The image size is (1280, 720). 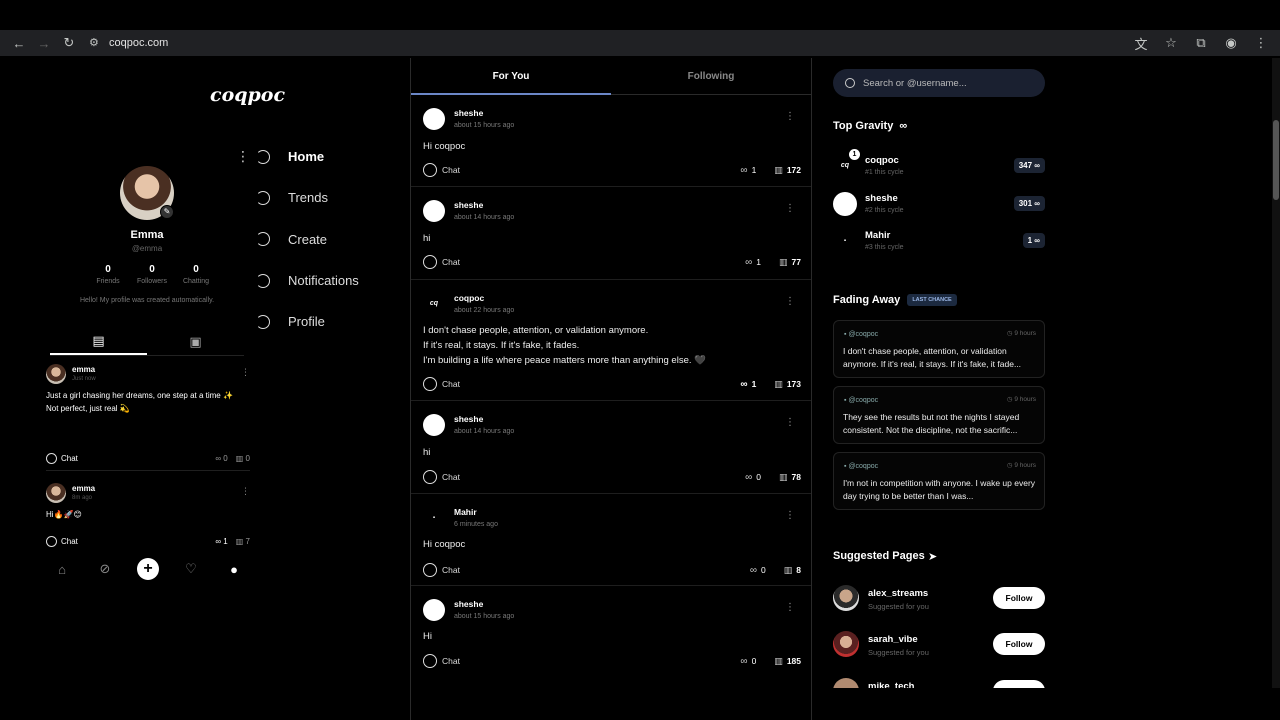 I want to click on suggested-item: alex_streams Suggested for you Follow, so click(x=939, y=602).